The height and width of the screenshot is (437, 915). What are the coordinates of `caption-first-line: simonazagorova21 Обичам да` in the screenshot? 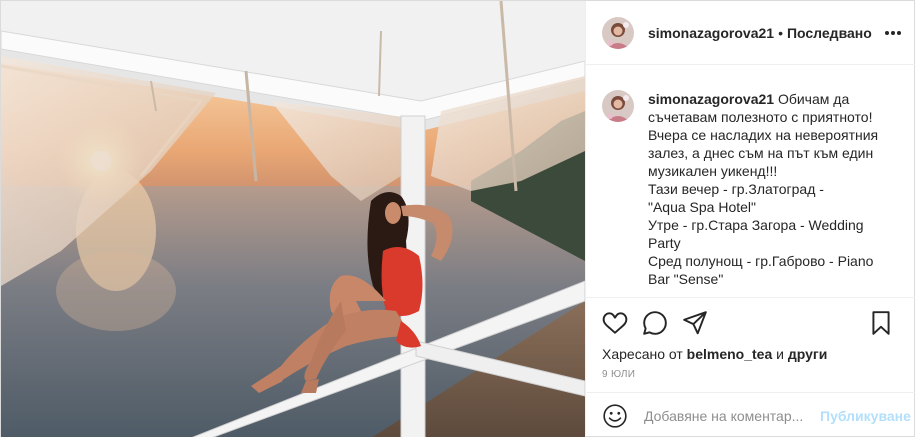 It's located at (773, 99).